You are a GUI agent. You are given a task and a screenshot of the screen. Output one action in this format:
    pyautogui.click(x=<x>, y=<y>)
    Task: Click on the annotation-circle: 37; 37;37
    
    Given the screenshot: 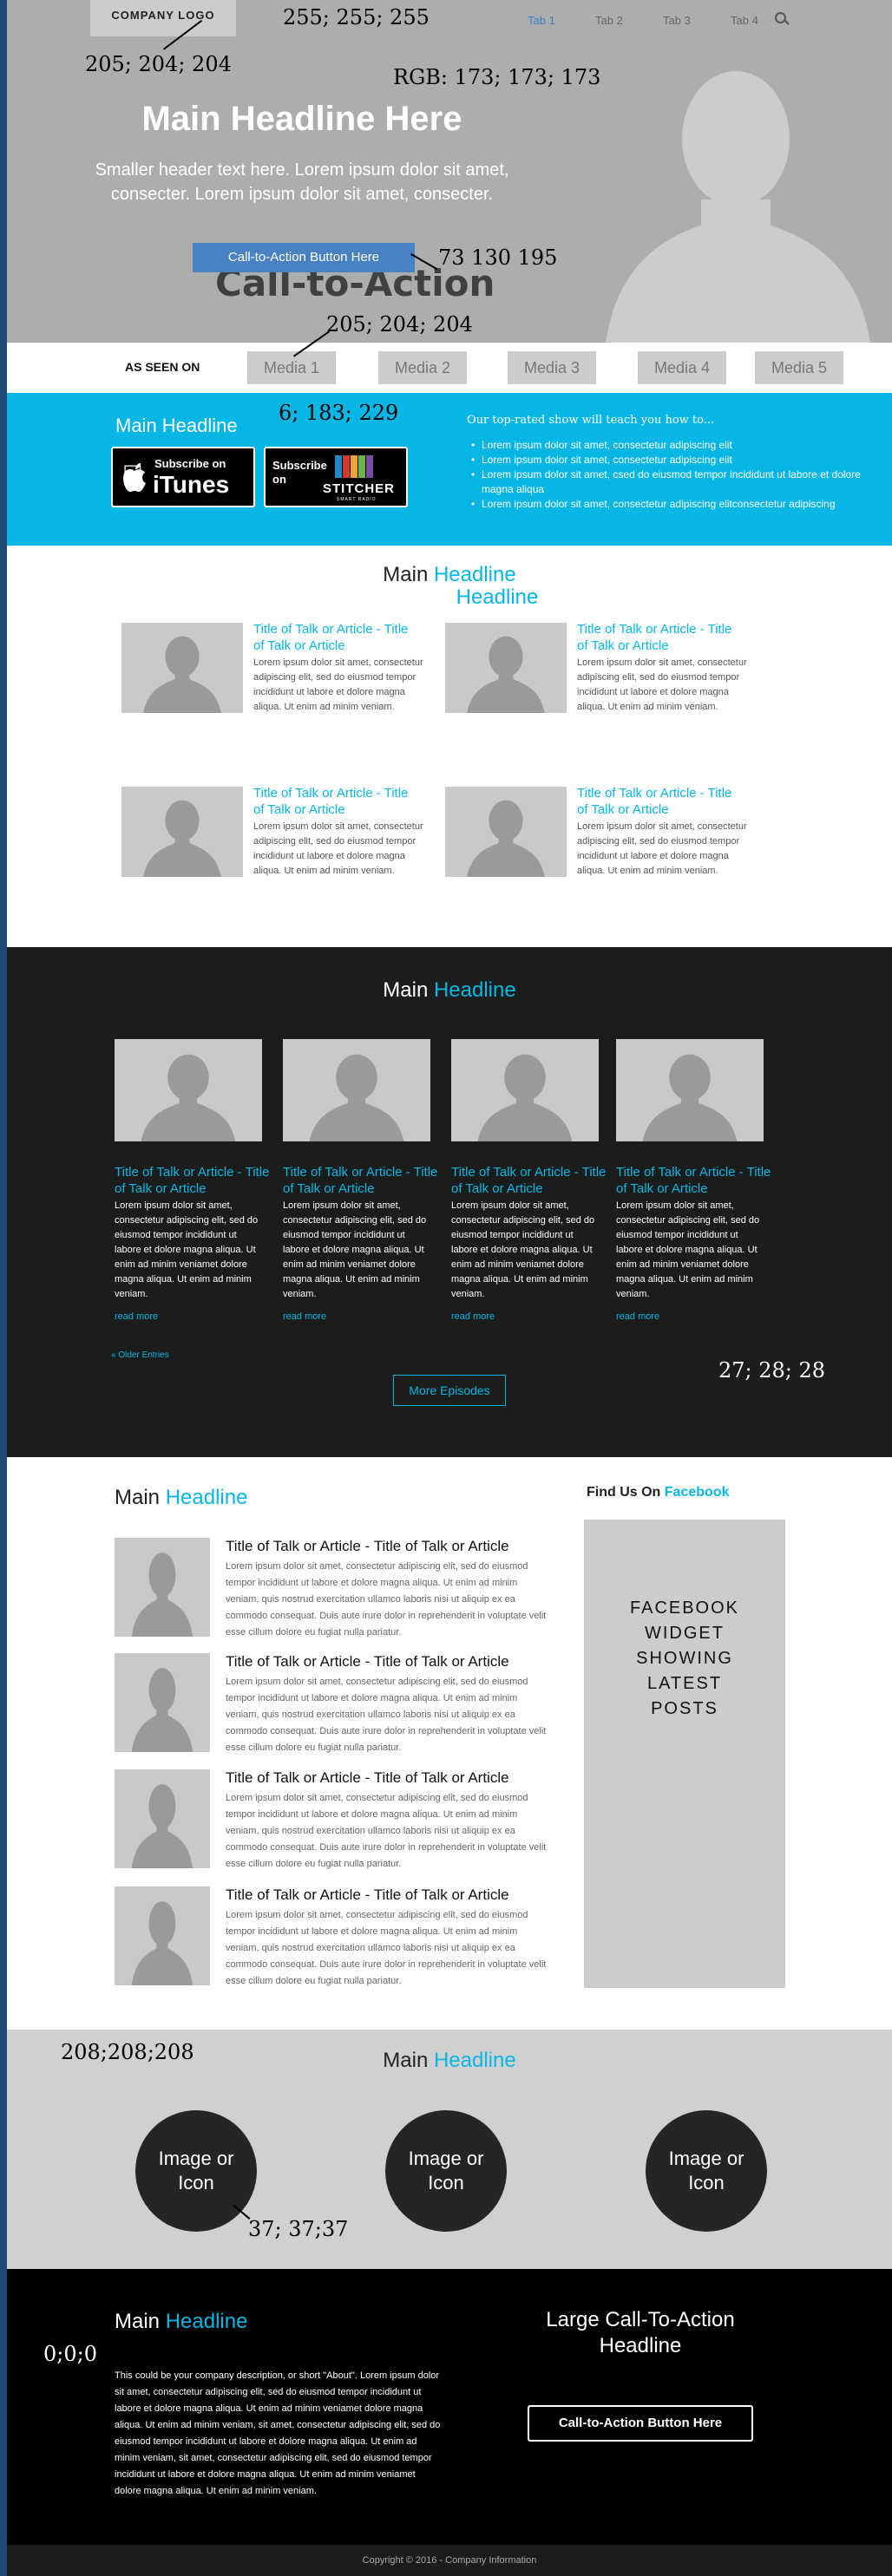 What is the action you would take?
    pyautogui.click(x=298, y=2229)
    